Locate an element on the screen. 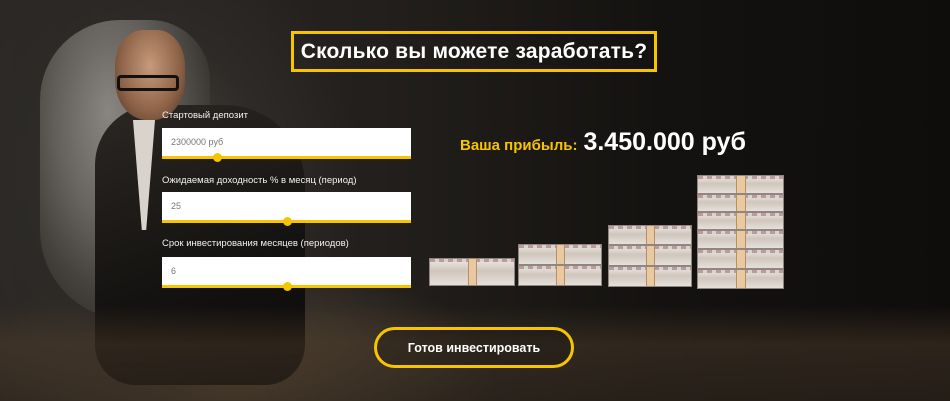 This screenshot has height=401, width=950. yield-input is located at coordinates (271, 206).